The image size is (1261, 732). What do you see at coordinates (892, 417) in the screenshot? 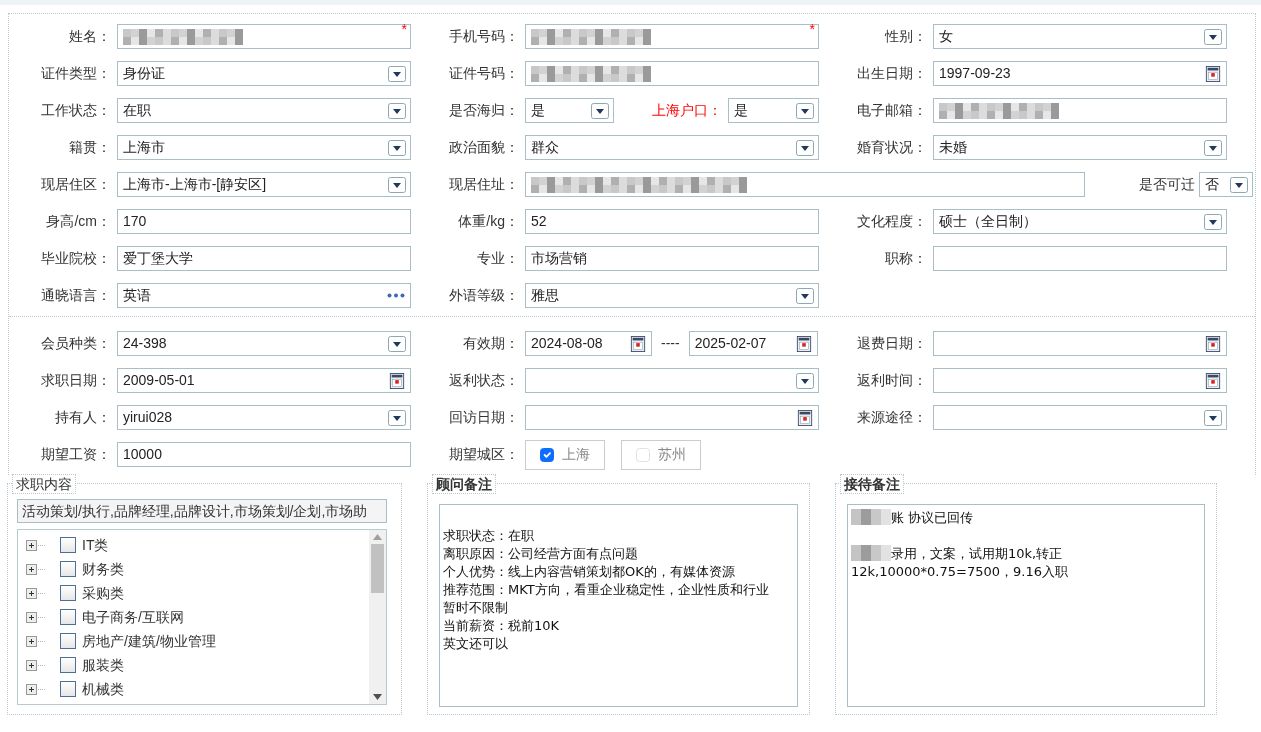
I see `field-label: 来源途径：` at bounding box center [892, 417].